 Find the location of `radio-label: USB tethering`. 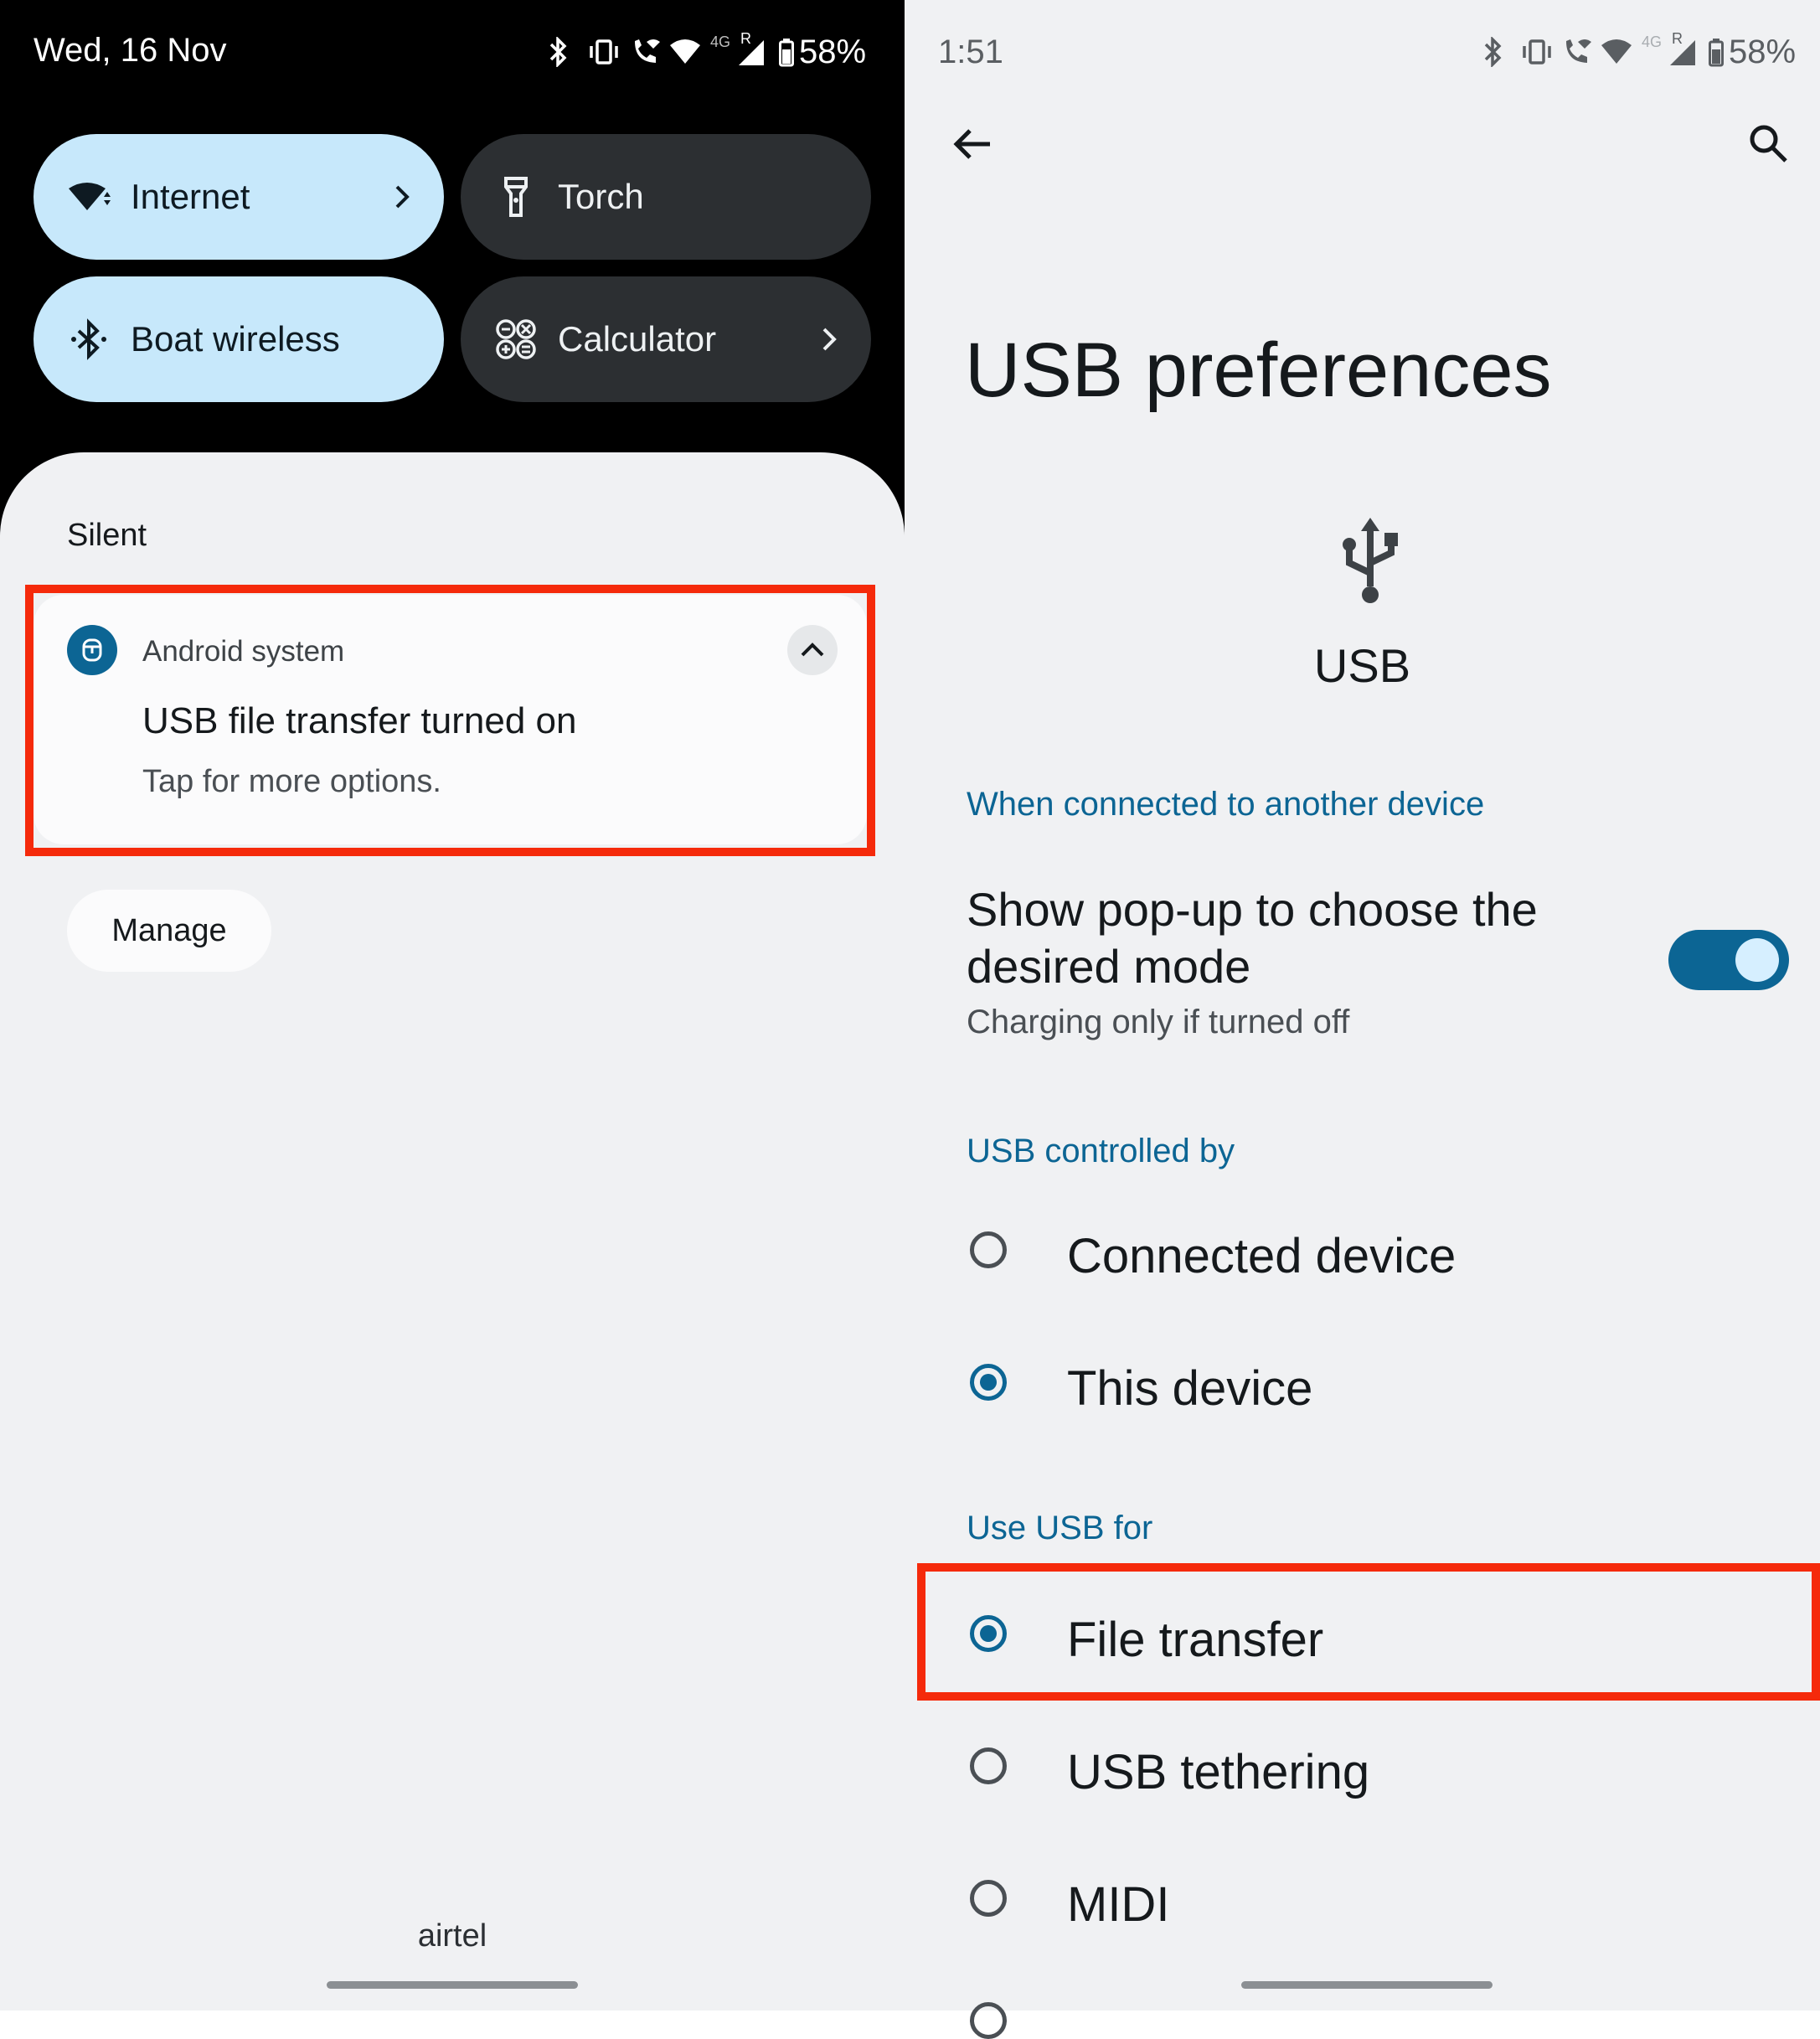

radio-label: USB tethering is located at coordinates (1218, 1772).